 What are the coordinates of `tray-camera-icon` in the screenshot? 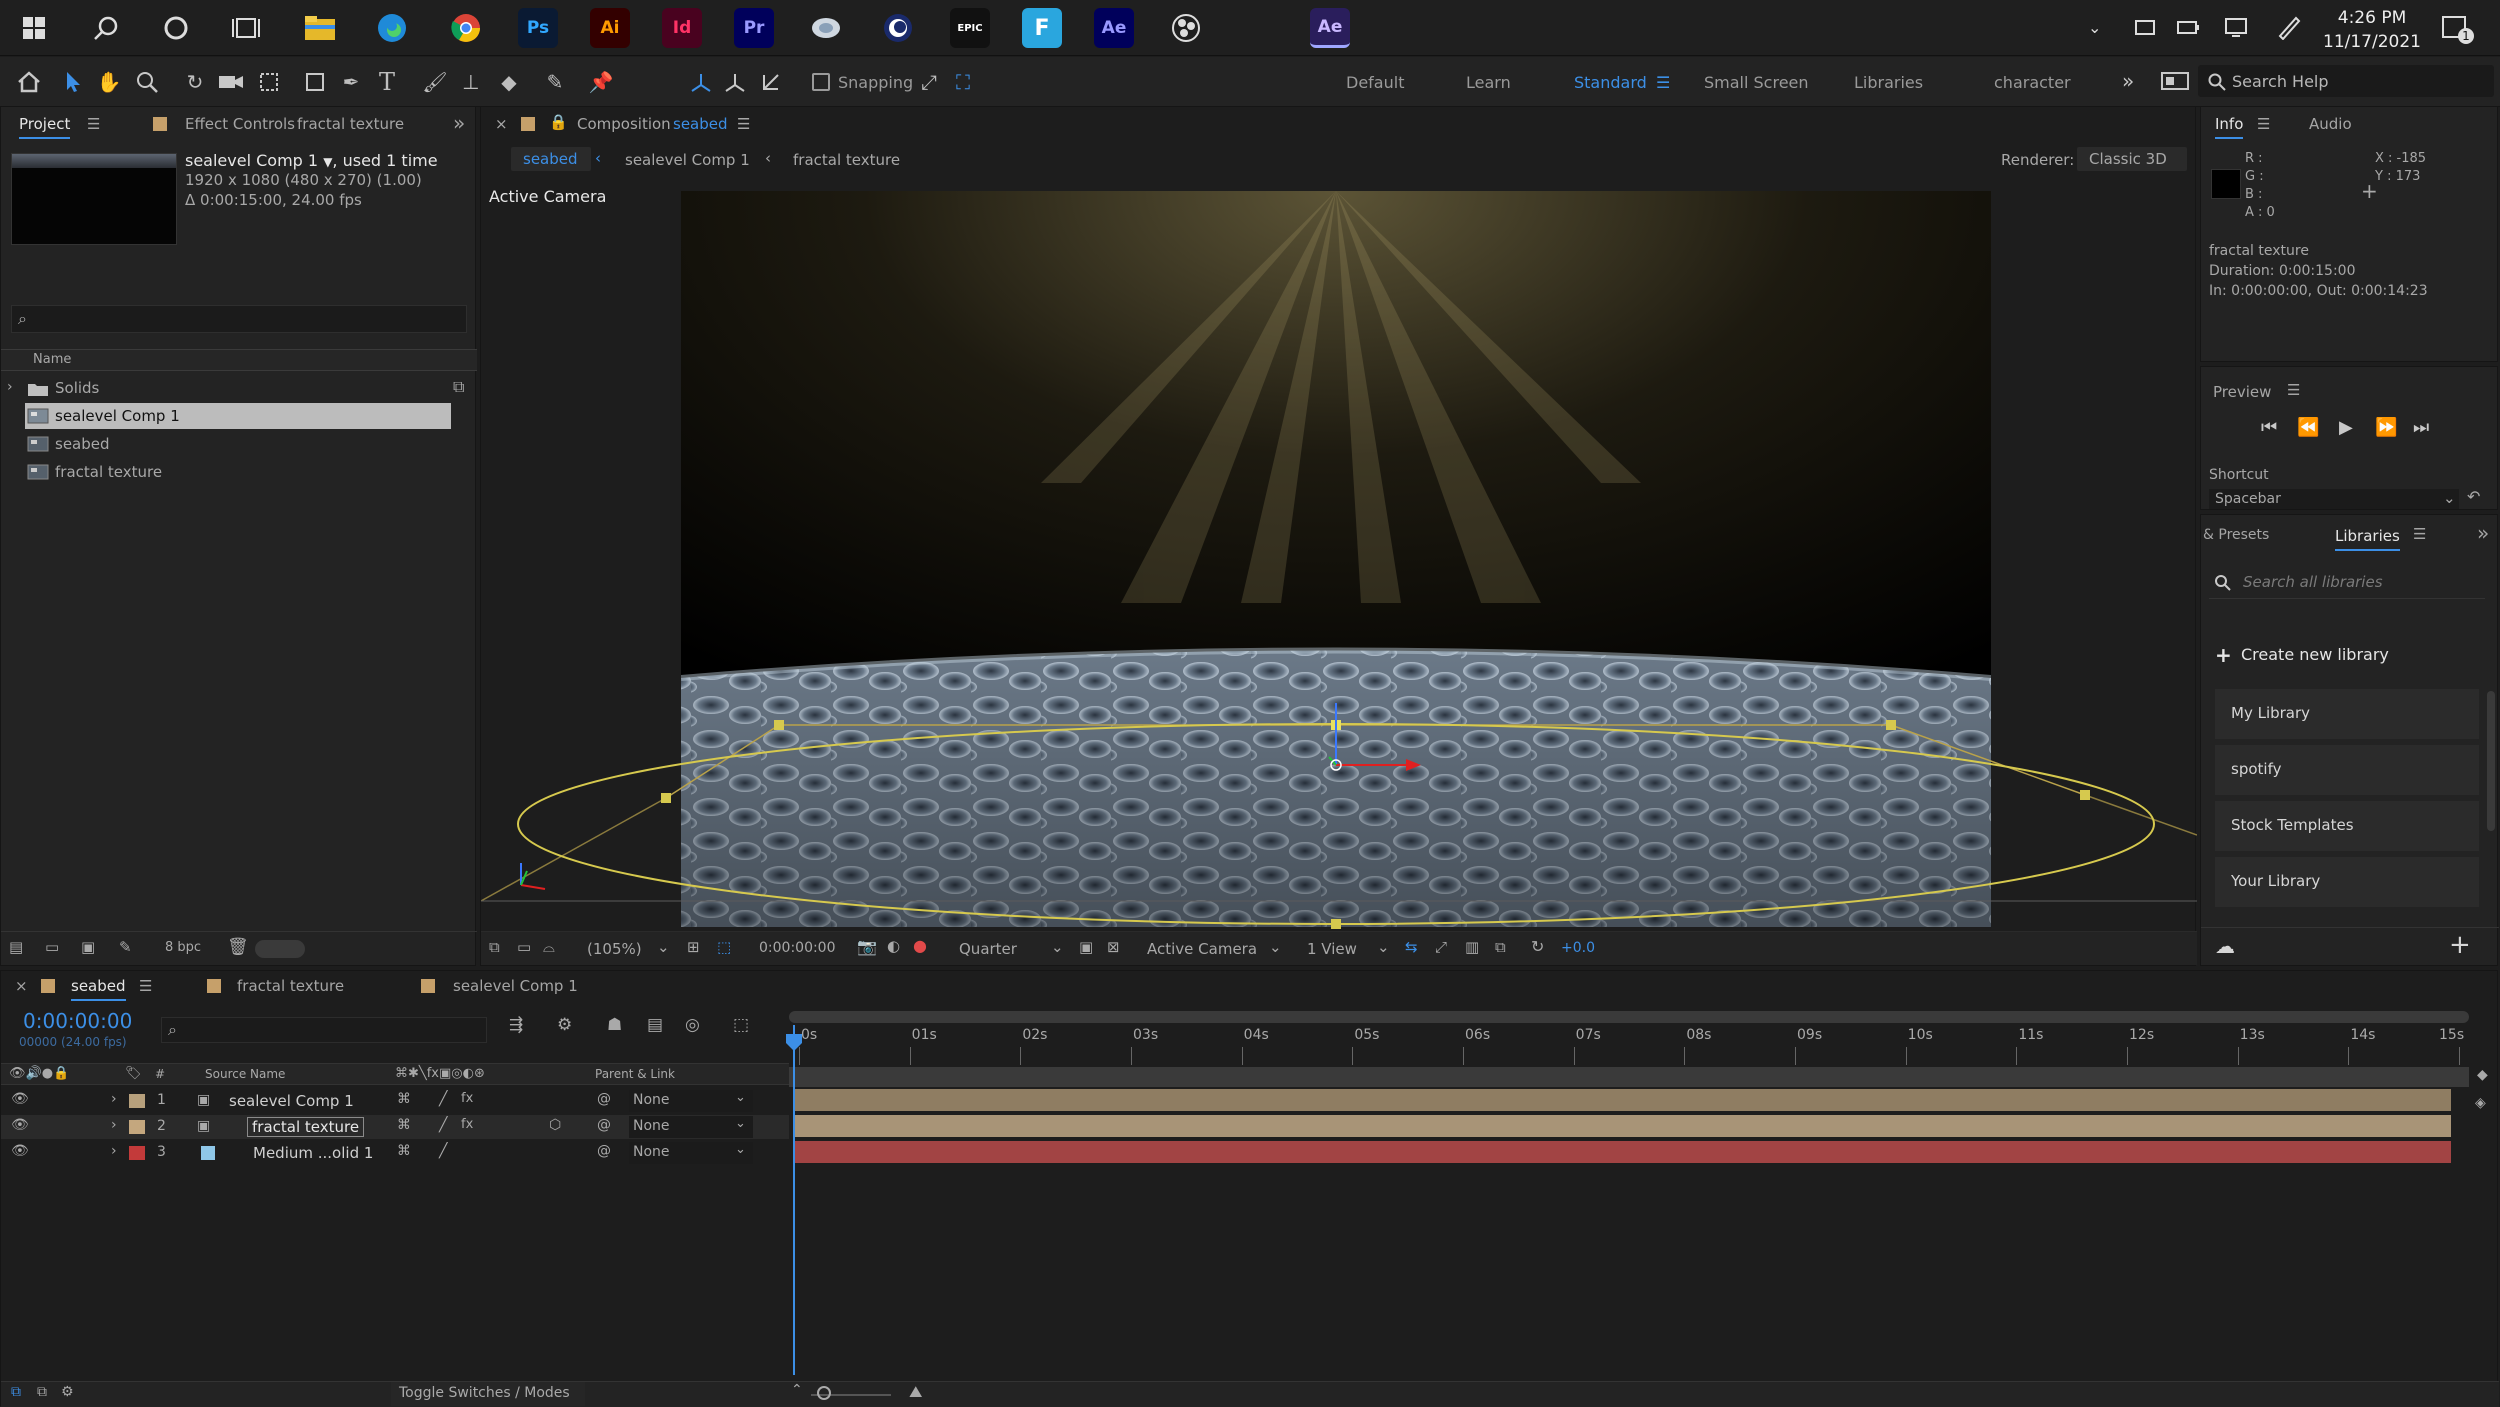 It's located at (2145, 29).